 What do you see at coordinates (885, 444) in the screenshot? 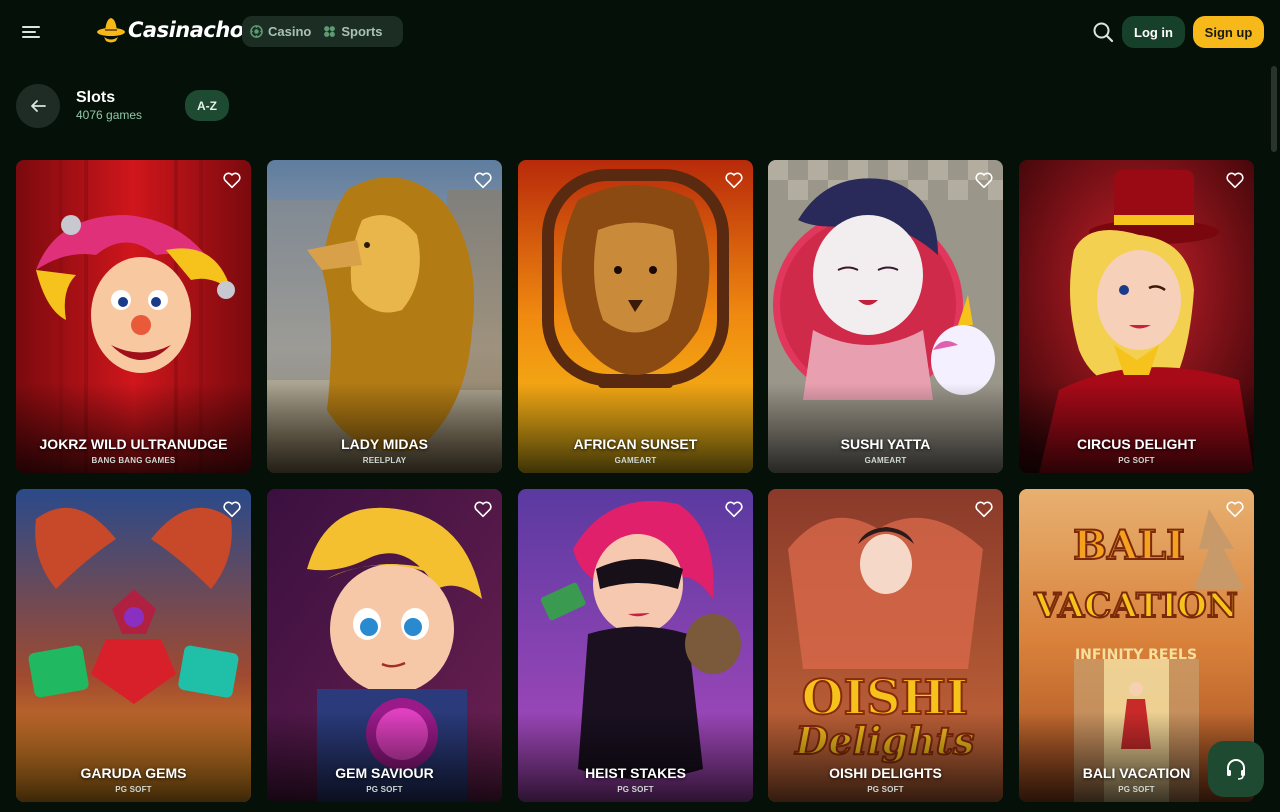
I see `game-title: SUSHI YATTA` at bounding box center [885, 444].